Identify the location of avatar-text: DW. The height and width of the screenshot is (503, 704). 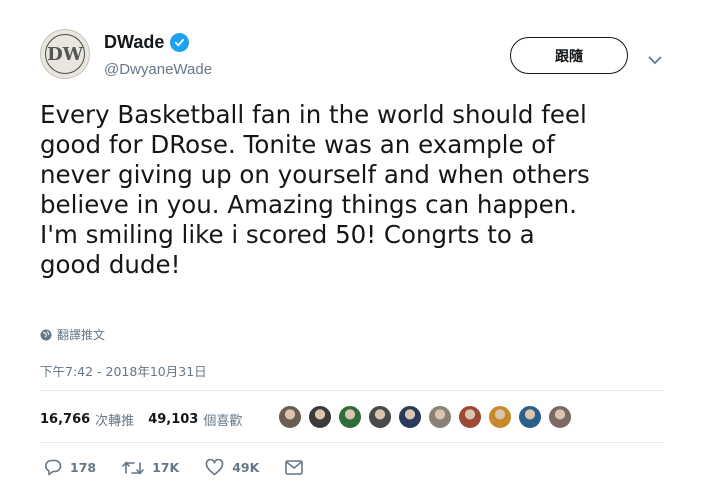
(65, 54).